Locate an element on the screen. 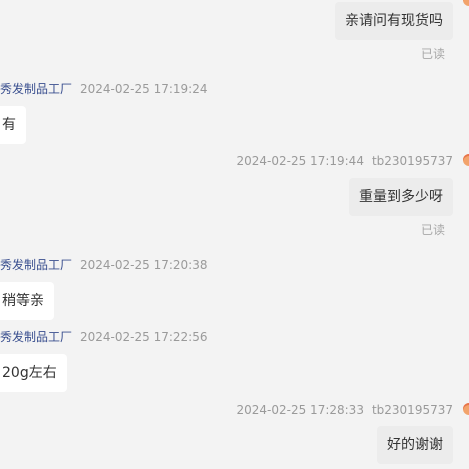 The height and width of the screenshot is (469, 469). chat-bubble-outgoing: 重量到多少呀 is located at coordinates (401, 197).